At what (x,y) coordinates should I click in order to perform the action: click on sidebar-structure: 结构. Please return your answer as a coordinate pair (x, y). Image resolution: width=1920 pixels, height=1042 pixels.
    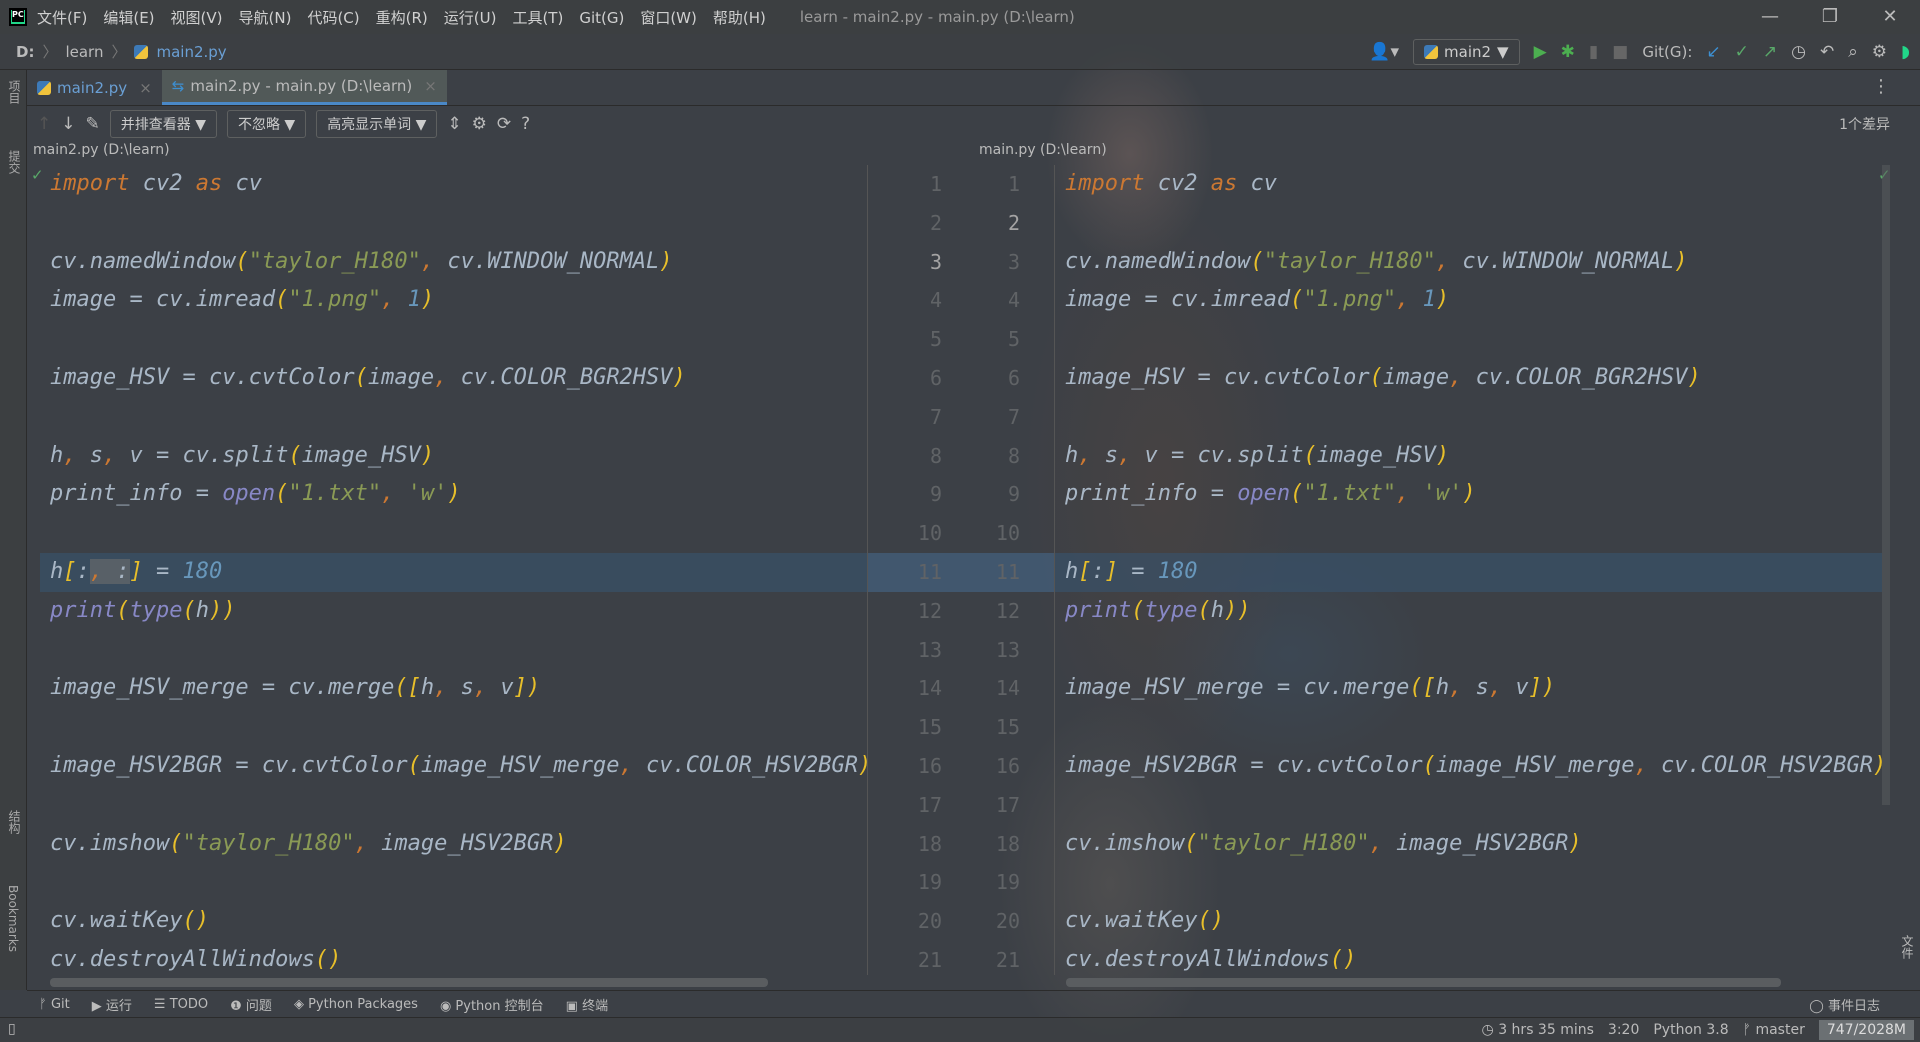
    Looking at the image, I should click on (14, 822).